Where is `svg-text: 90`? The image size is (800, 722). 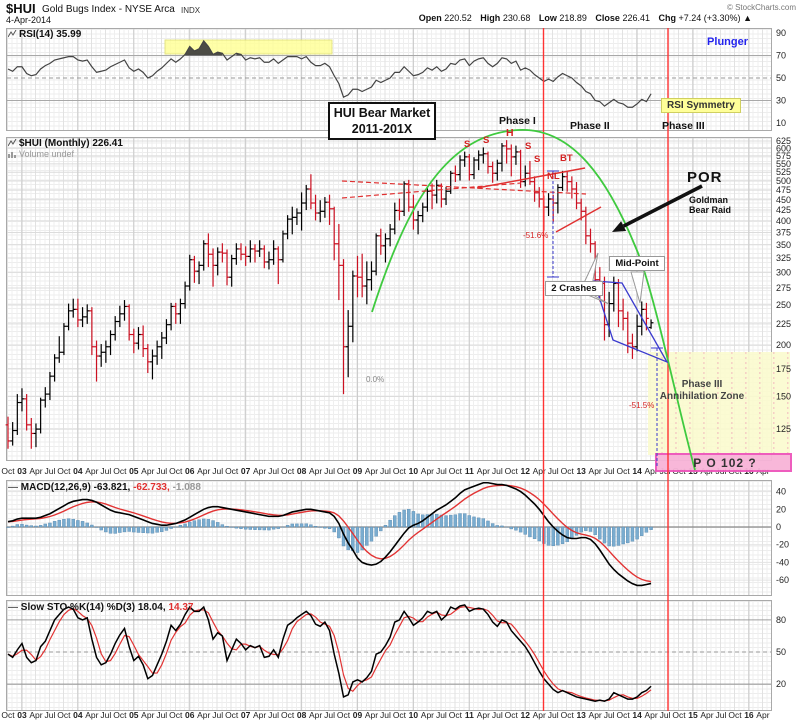 svg-text: 90 is located at coordinates (781, 33).